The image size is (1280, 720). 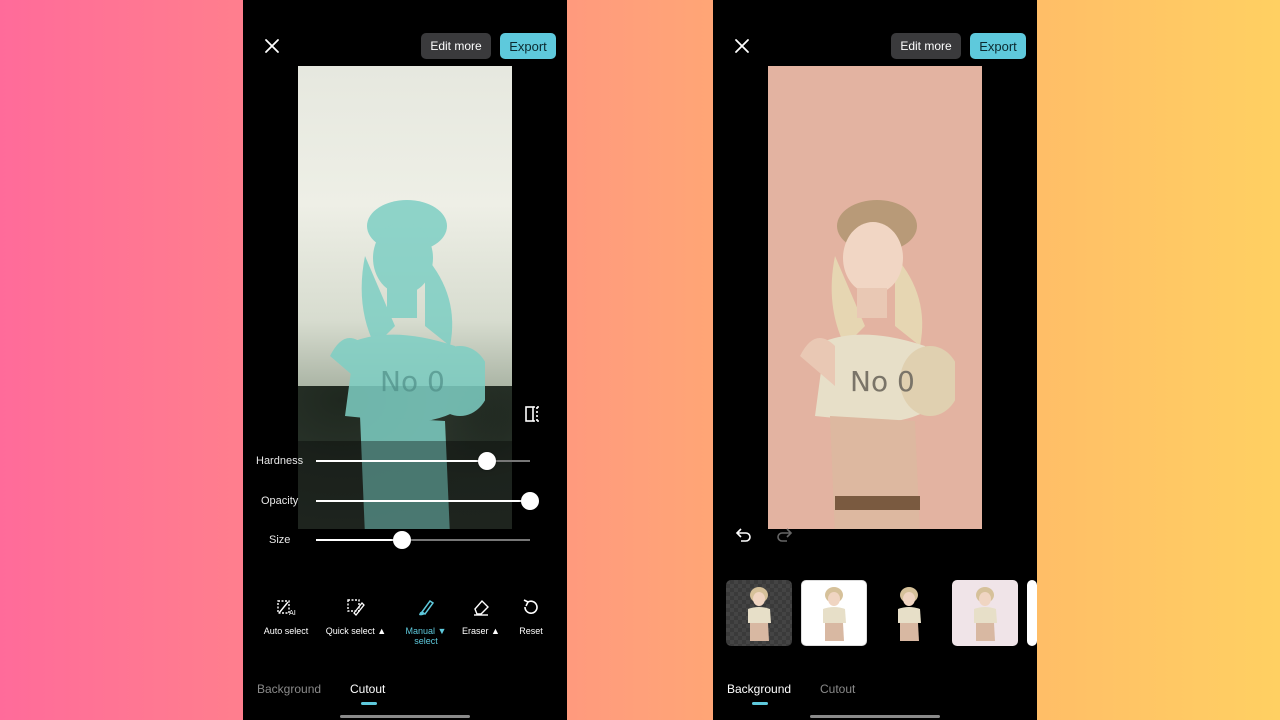 I want to click on tool-label: Reset, so click(x=531, y=631).